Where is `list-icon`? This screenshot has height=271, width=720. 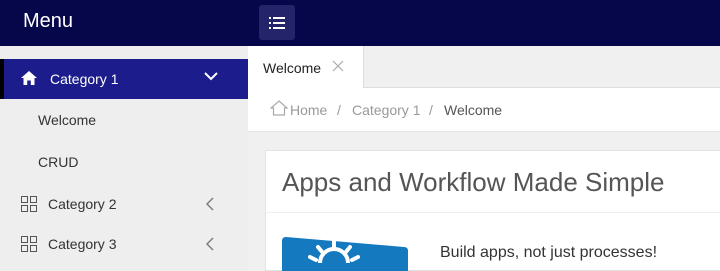
list-icon is located at coordinates (277, 22).